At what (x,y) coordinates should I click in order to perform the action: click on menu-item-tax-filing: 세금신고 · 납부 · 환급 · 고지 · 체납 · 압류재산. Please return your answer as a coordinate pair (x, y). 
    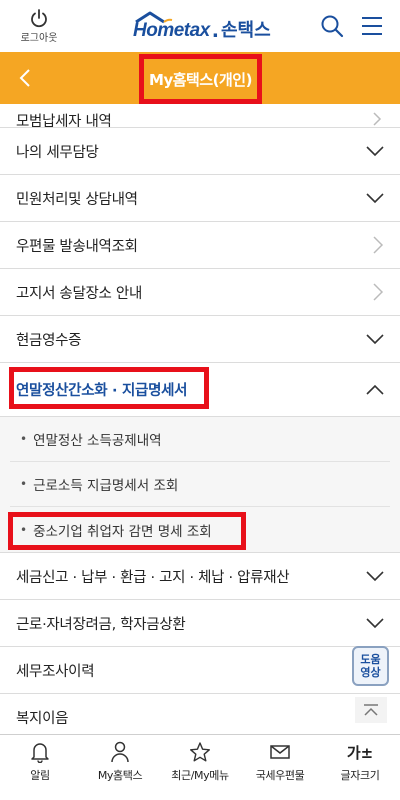
    Looking at the image, I should click on (200, 576).